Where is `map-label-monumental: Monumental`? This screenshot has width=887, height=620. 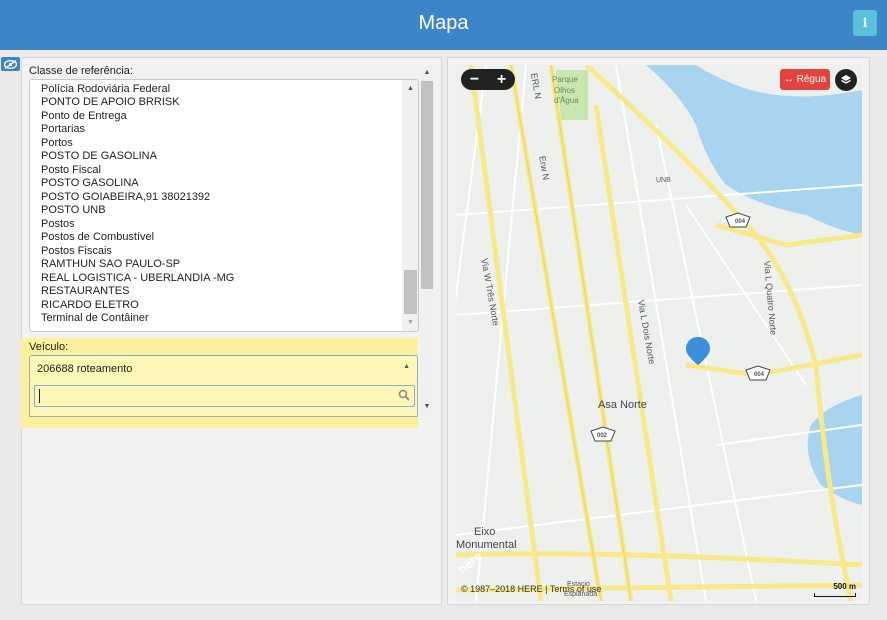
map-label-monumental: Monumental is located at coordinates (486, 545).